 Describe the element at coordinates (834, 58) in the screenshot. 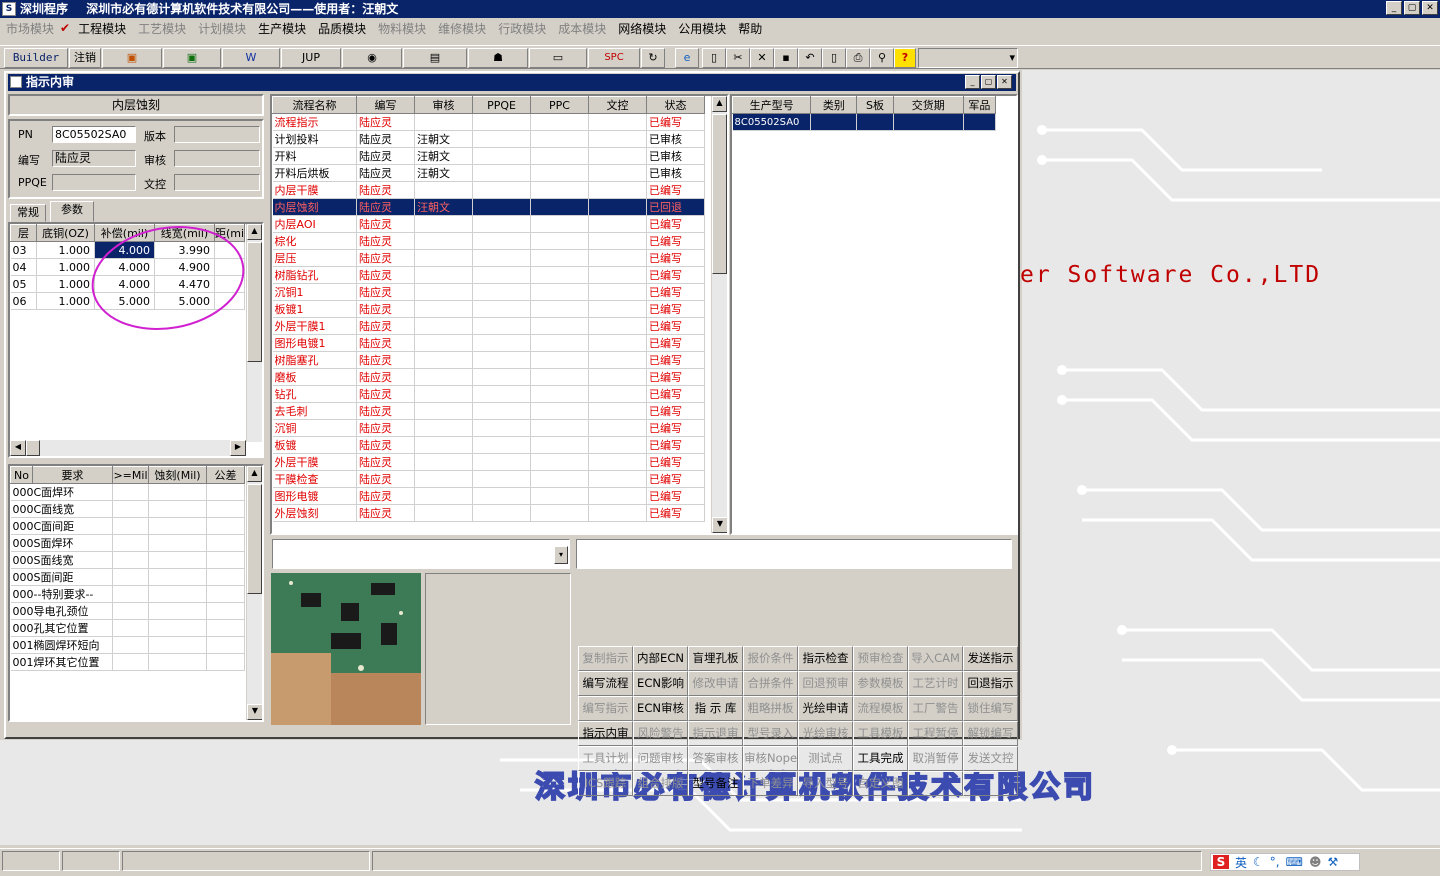

I see `preview-icon: ▯` at that location.